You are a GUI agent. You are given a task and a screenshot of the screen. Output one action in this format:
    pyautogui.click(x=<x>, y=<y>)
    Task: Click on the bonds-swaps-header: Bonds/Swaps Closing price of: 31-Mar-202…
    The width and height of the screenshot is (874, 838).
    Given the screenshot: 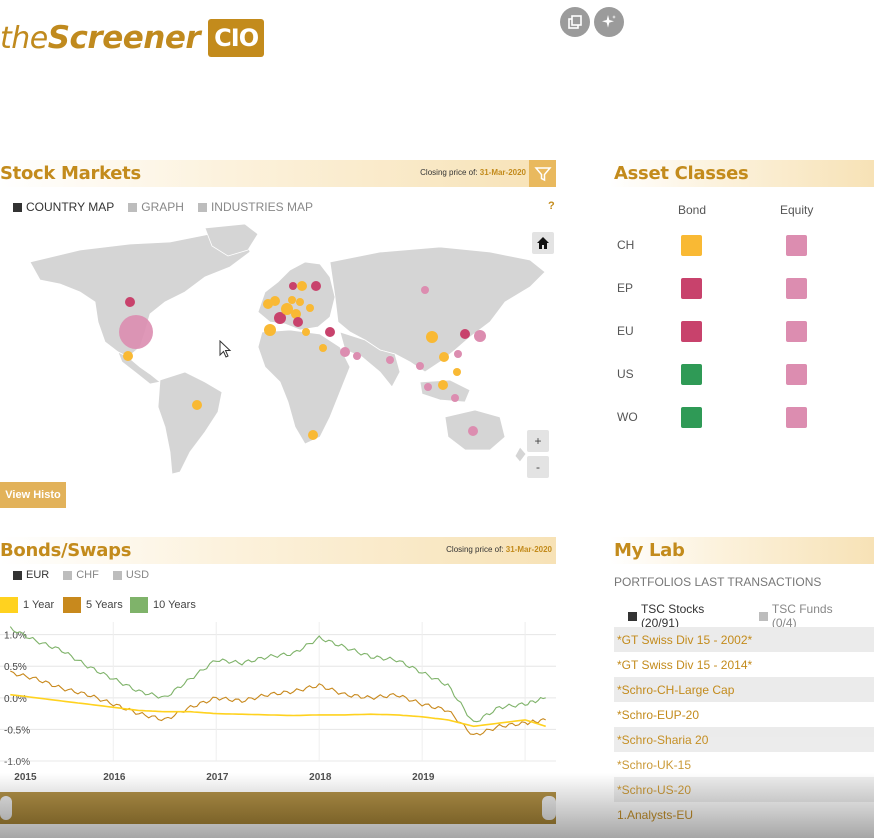 What is the action you would take?
    pyautogui.click(x=278, y=550)
    